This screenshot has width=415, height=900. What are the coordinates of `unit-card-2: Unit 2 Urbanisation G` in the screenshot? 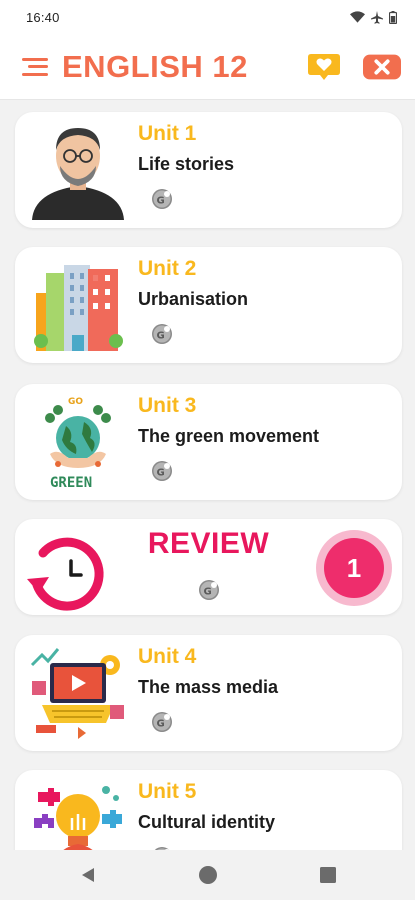 It's located at (208, 305).